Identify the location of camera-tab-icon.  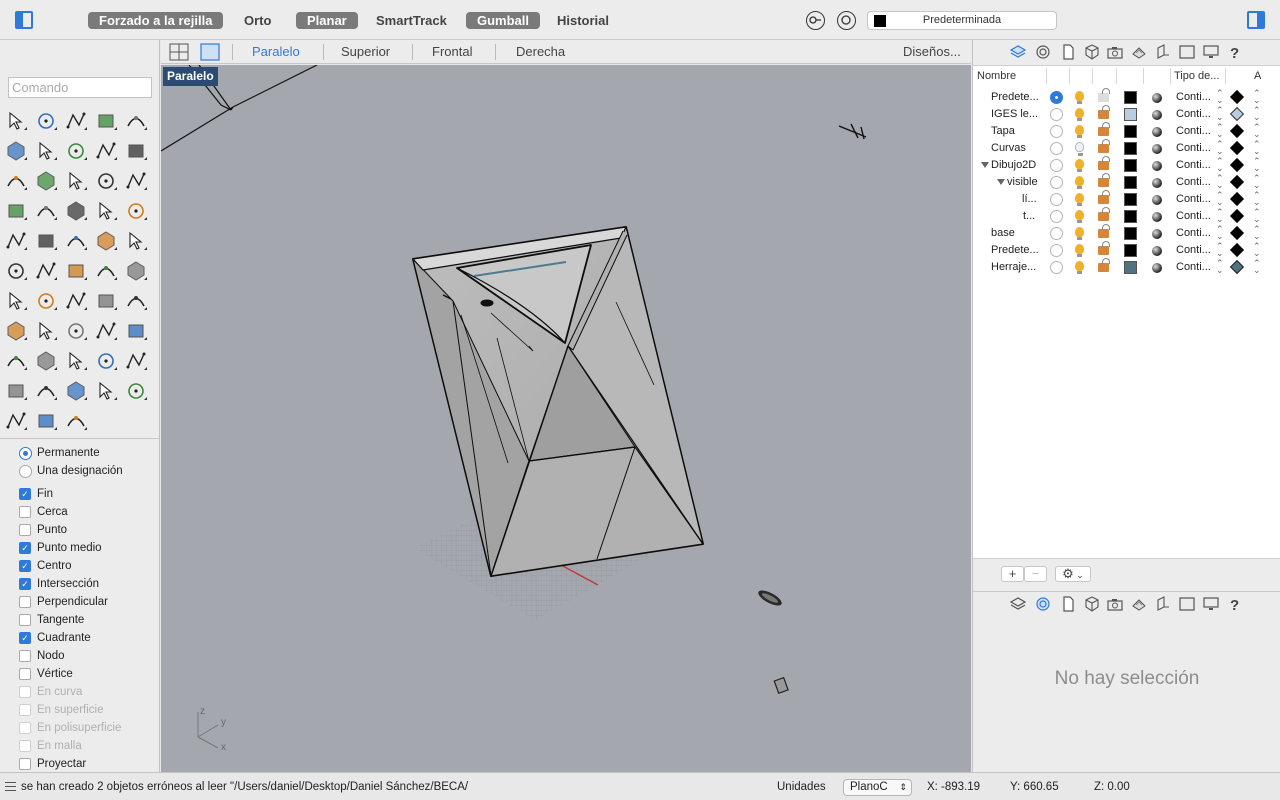
(1115, 604).